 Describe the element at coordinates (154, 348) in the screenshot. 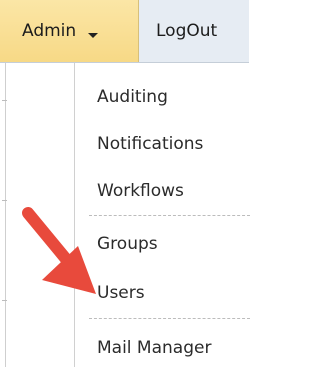

I see `menu-item-mail-manager: Mail Manager` at that location.